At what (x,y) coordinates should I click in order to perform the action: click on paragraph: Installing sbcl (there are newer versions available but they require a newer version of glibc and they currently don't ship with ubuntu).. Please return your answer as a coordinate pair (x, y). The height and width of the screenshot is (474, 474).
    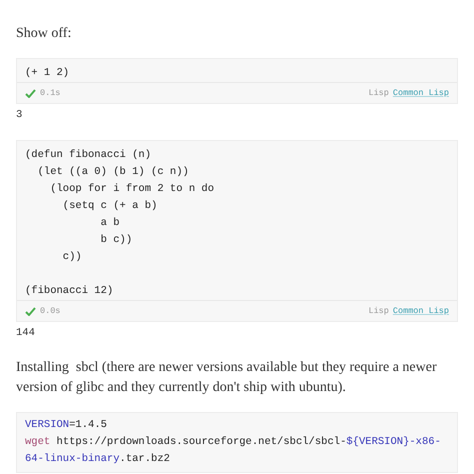
    Looking at the image, I should click on (227, 378).